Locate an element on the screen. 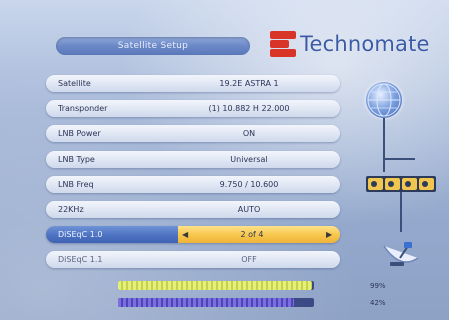 This screenshot has height=320, width=449. setting-lnb-type: LNB Type Universal is located at coordinates (193, 159).